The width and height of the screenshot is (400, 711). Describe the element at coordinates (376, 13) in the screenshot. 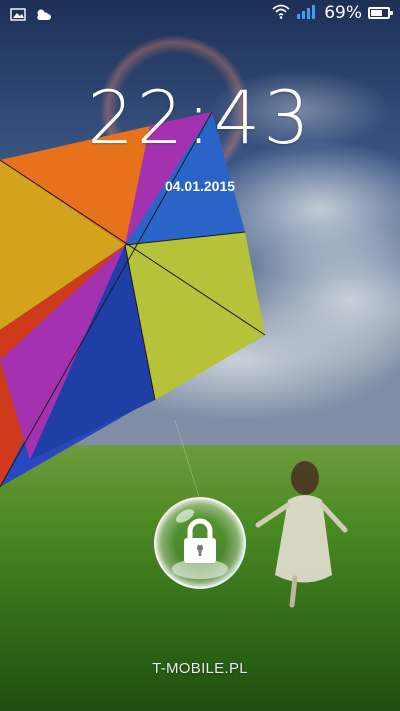

I see `battery-level-fill` at that location.